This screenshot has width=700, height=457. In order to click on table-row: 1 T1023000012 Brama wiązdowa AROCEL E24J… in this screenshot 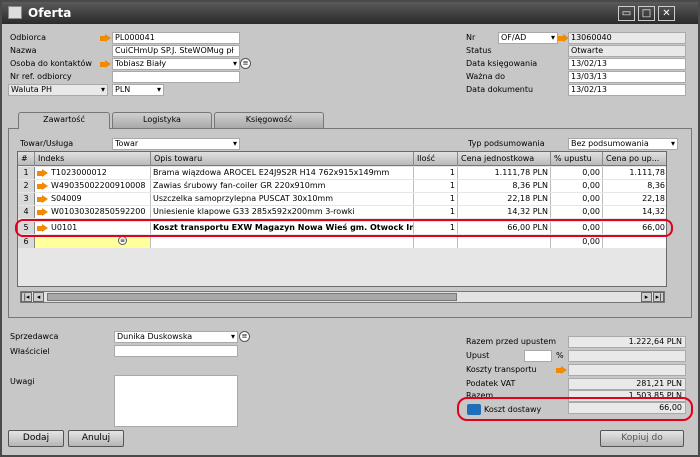, I will do `click(342, 173)`.